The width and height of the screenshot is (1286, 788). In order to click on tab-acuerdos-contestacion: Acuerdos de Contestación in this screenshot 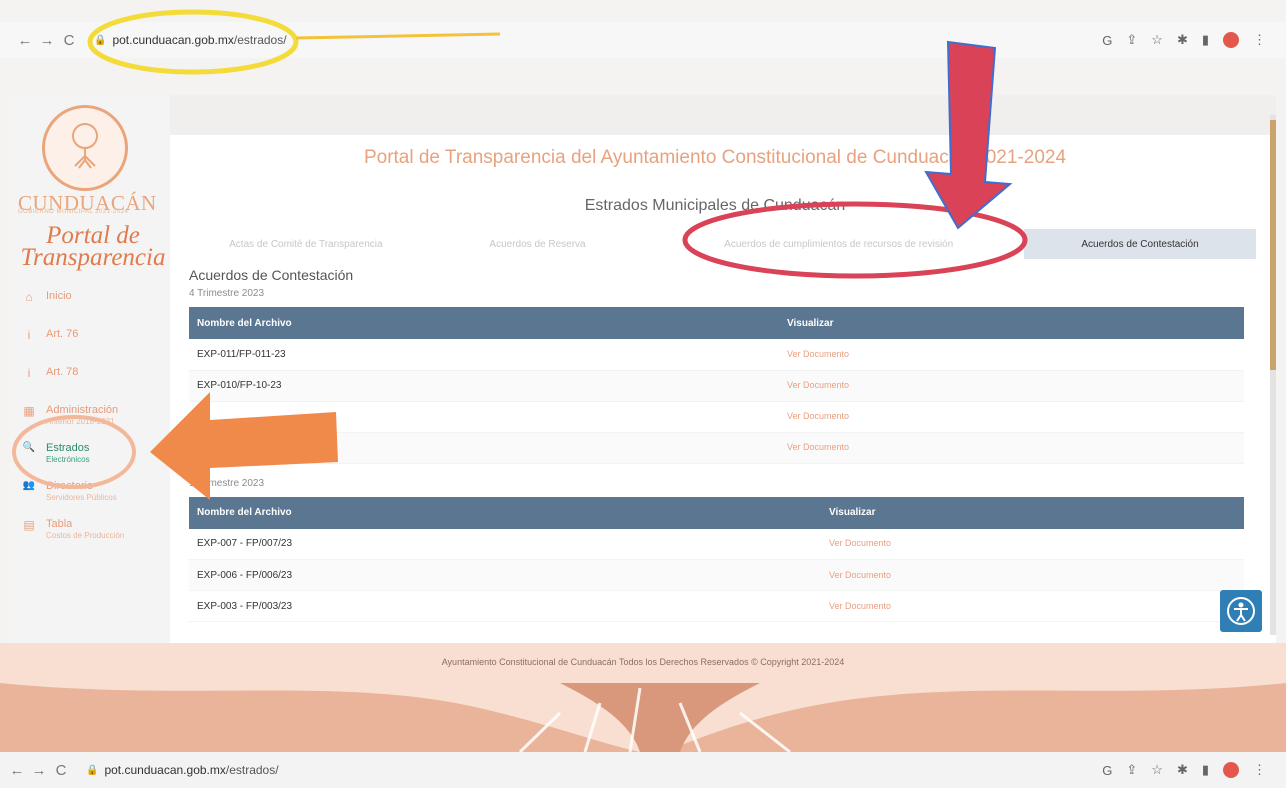, I will do `click(1140, 244)`.